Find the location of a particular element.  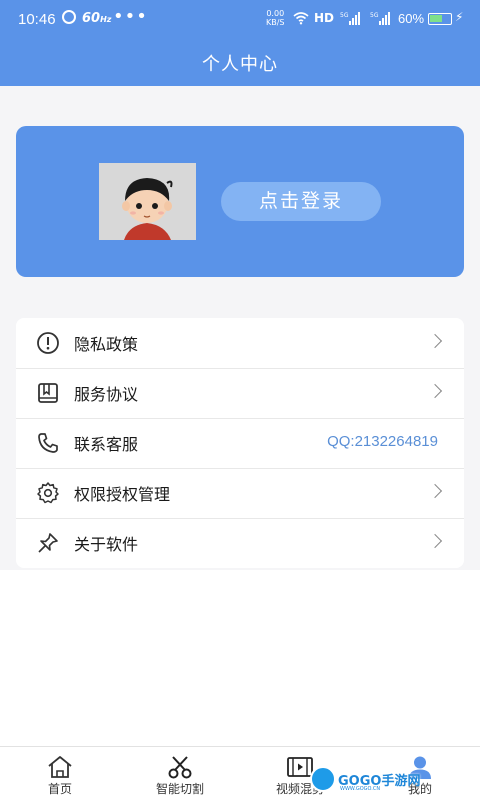

battery-icon is located at coordinates (440, 19).